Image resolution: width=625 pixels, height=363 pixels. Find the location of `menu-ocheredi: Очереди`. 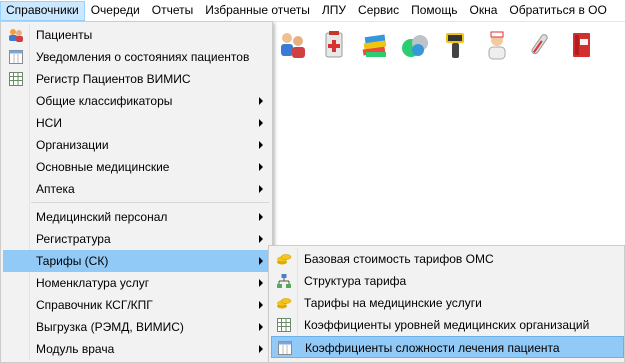

menu-ocheredi: Очереди is located at coordinates (115, 11).